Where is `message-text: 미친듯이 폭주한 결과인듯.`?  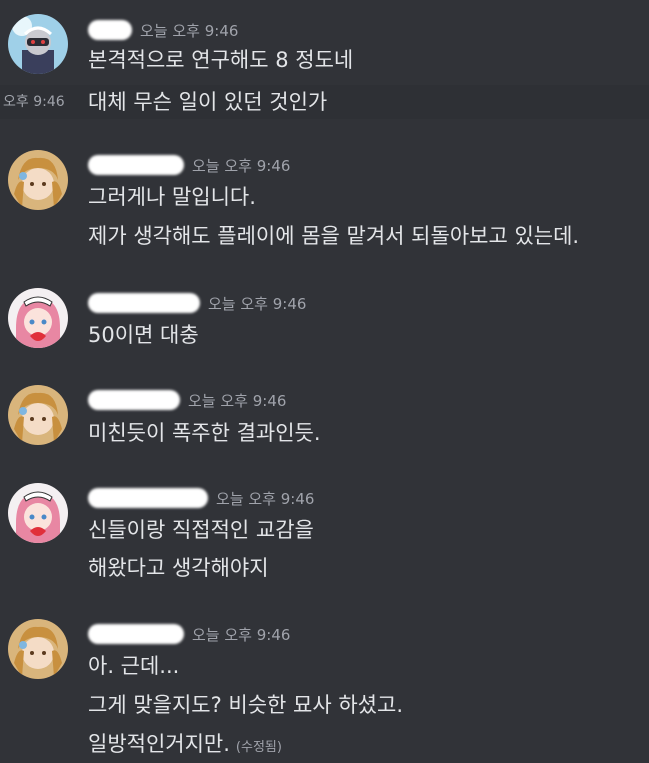
message-text: 미친듯이 폭주한 결과인듯. is located at coordinates (204, 433).